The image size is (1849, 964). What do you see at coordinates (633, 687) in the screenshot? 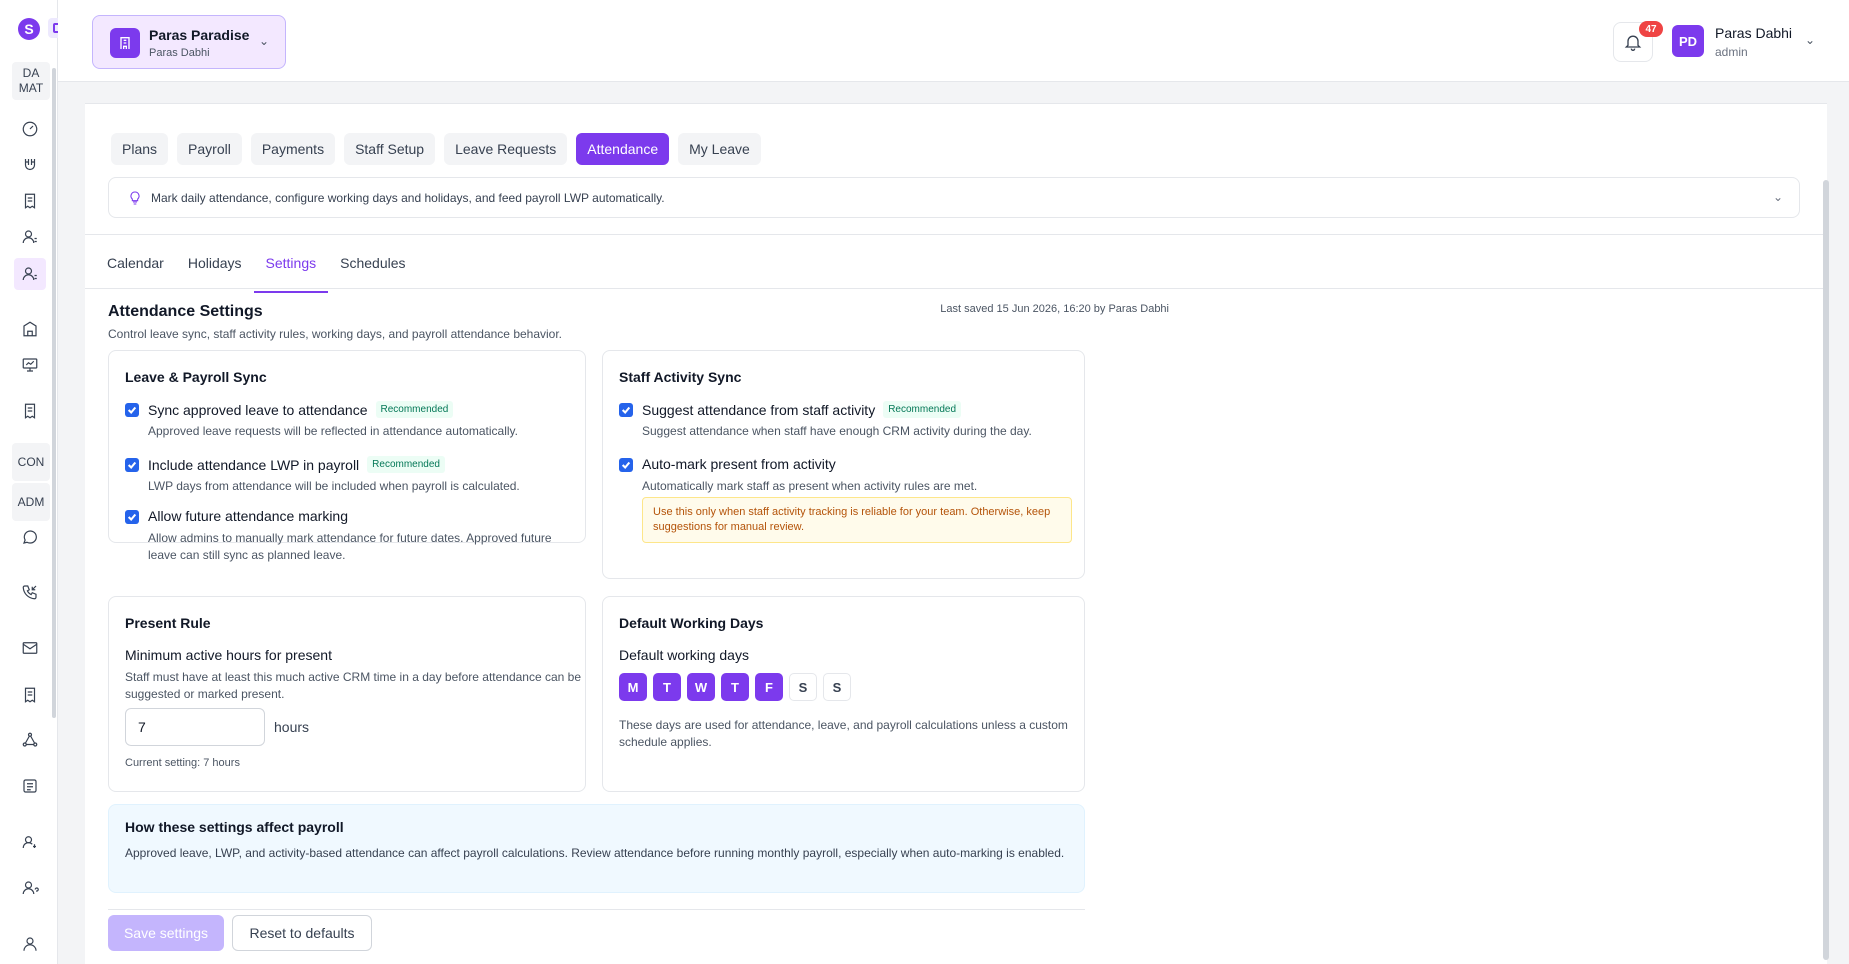
I see `day-toggle-monday: M` at bounding box center [633, 687].